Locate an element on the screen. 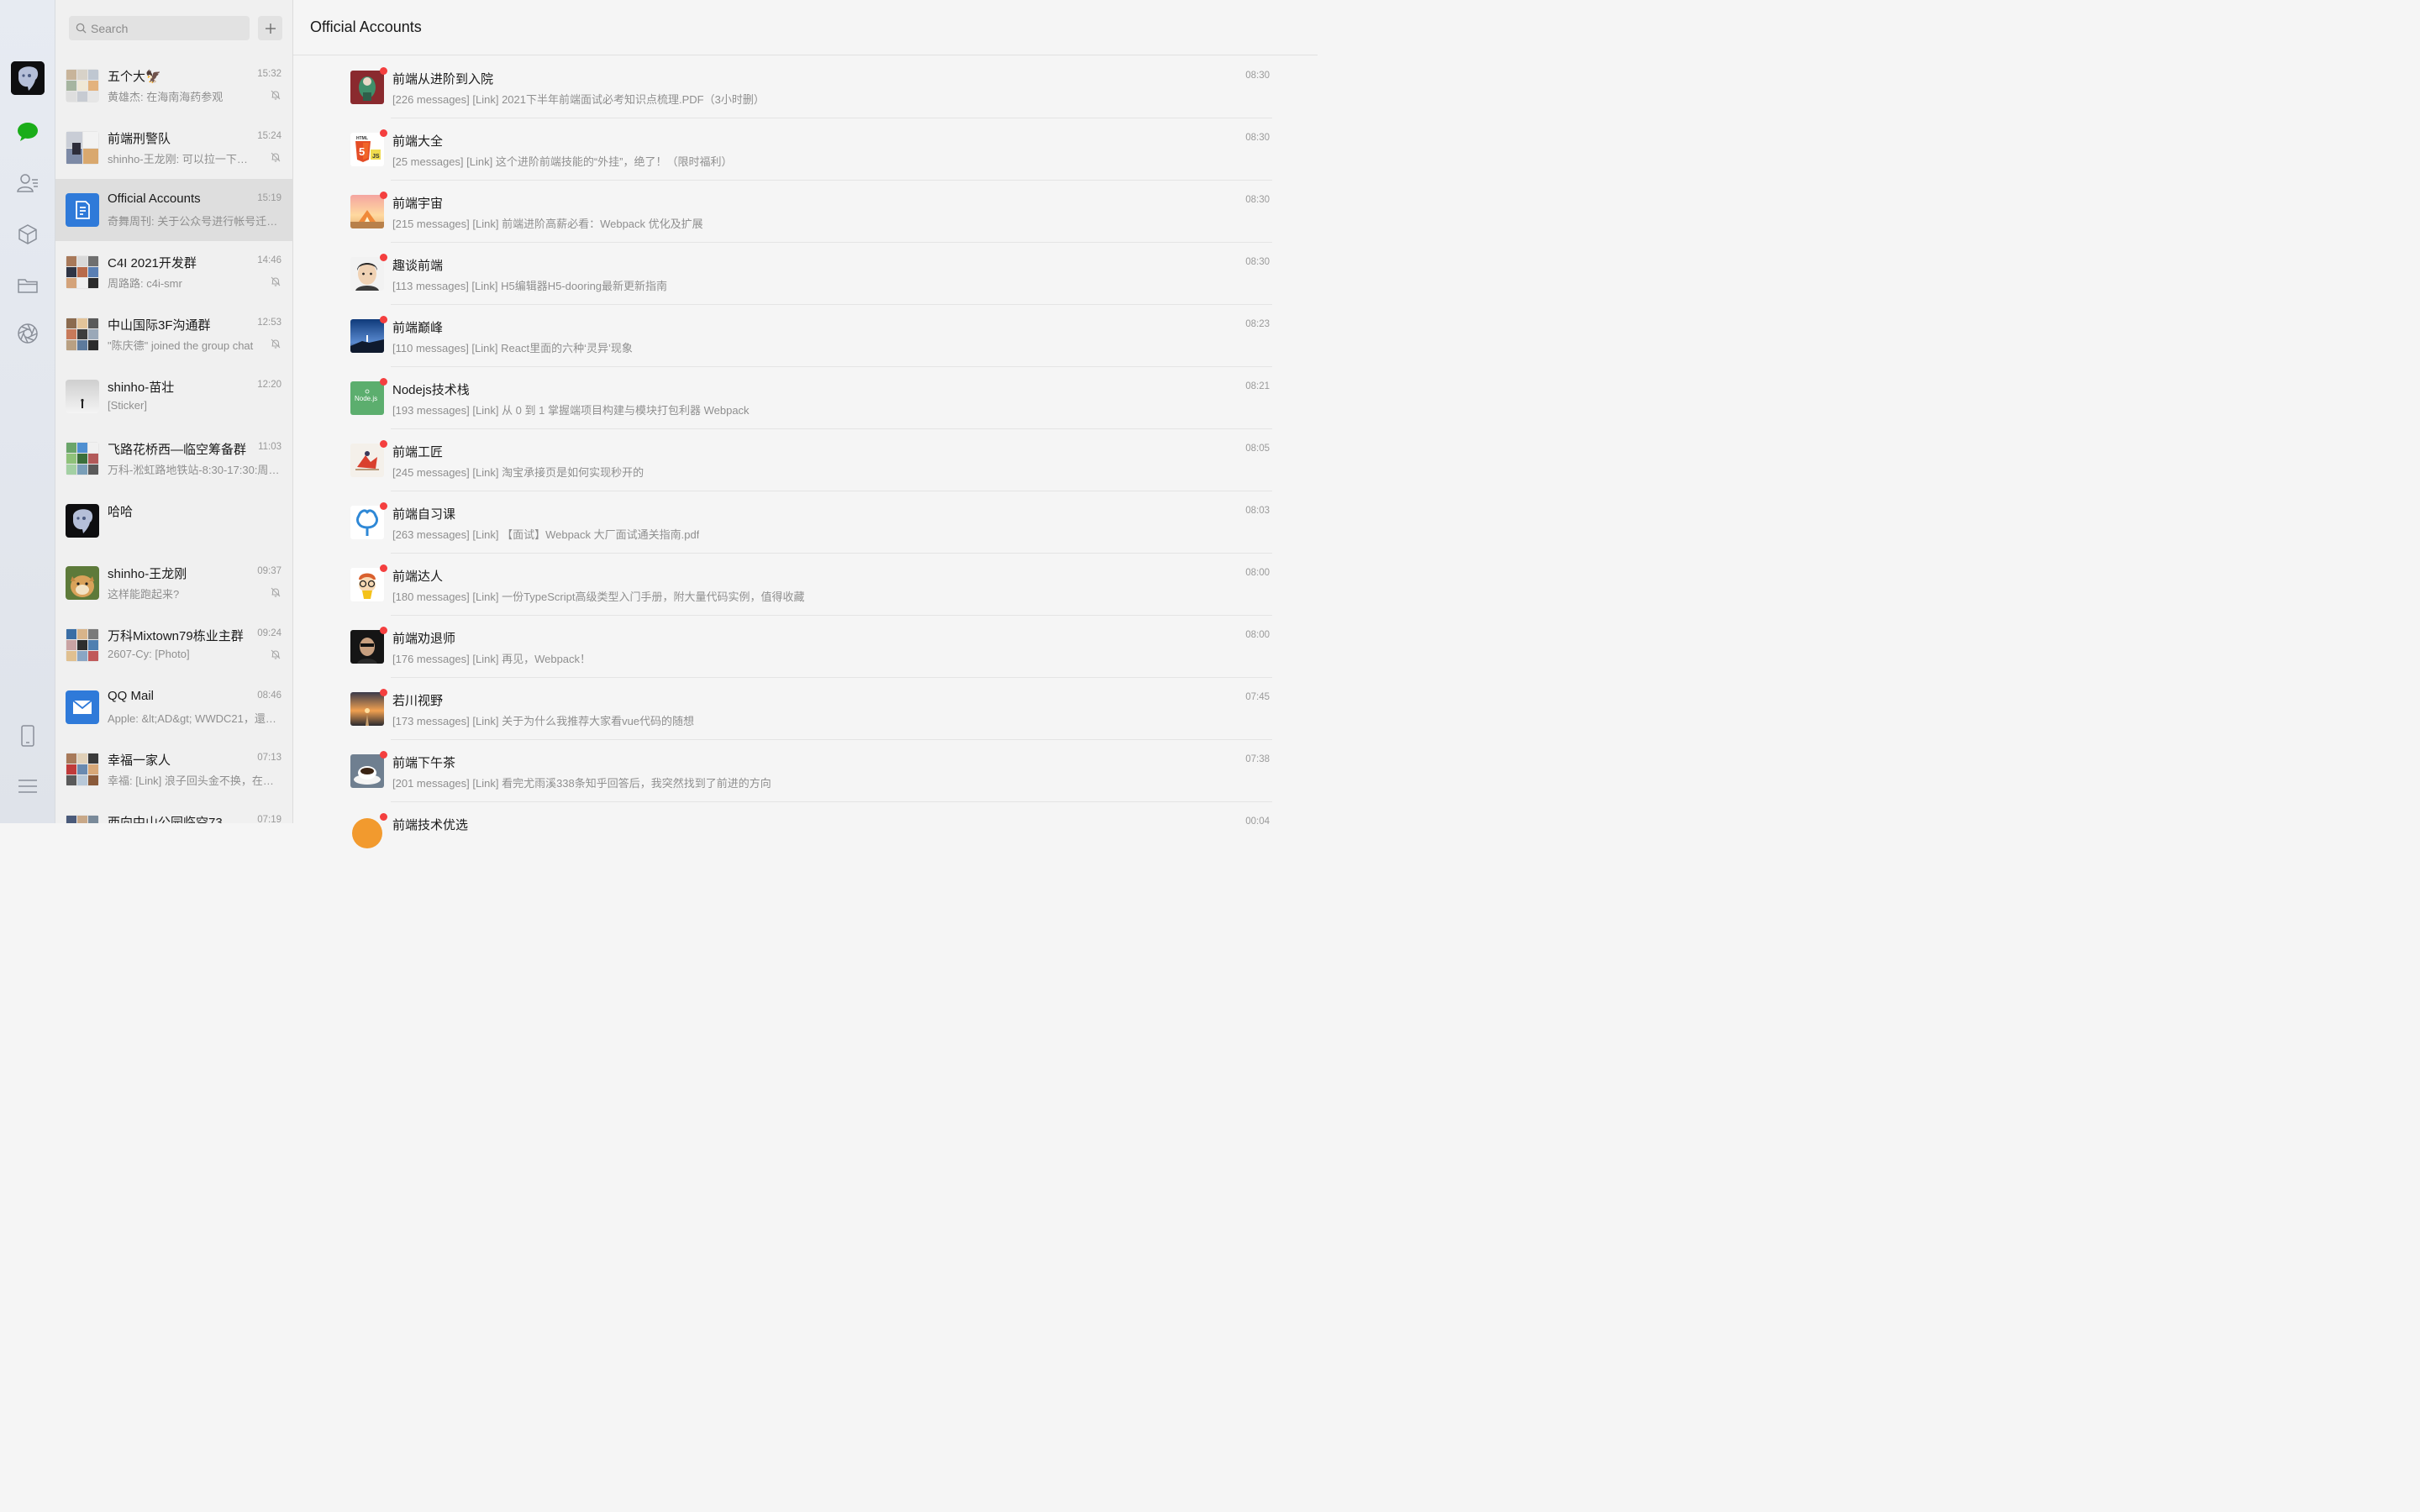  chat-item: shinho-王龙刚 09:37 这样能跑起来? is located at coordinates (173, 583).